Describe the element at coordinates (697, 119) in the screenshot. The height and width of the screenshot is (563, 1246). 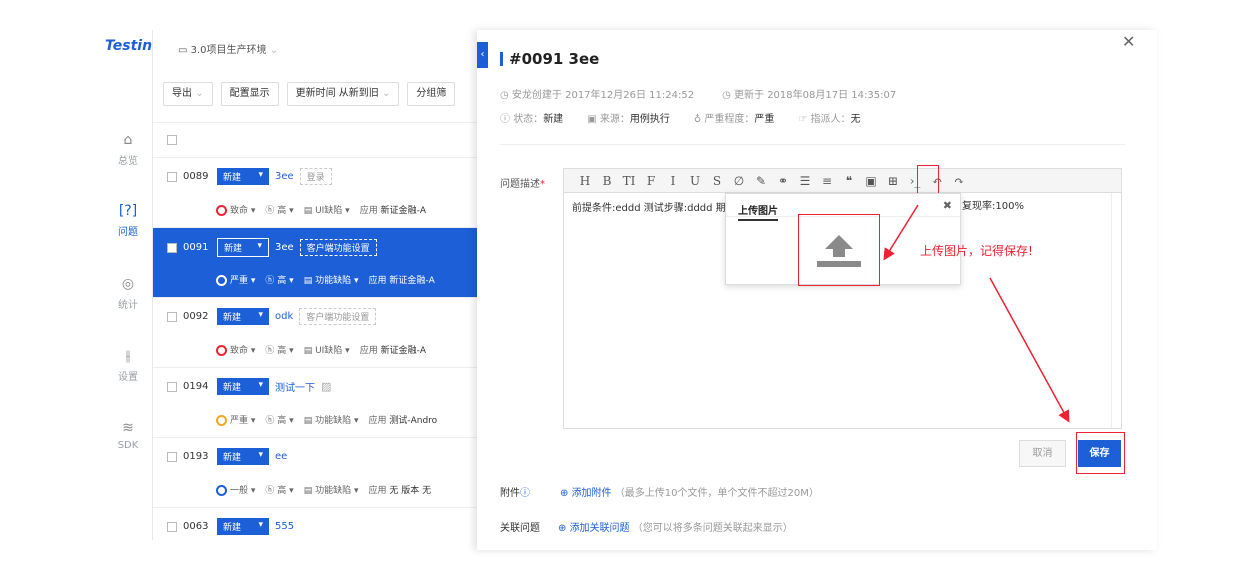
I see `severity-icon: ♁` at that location.